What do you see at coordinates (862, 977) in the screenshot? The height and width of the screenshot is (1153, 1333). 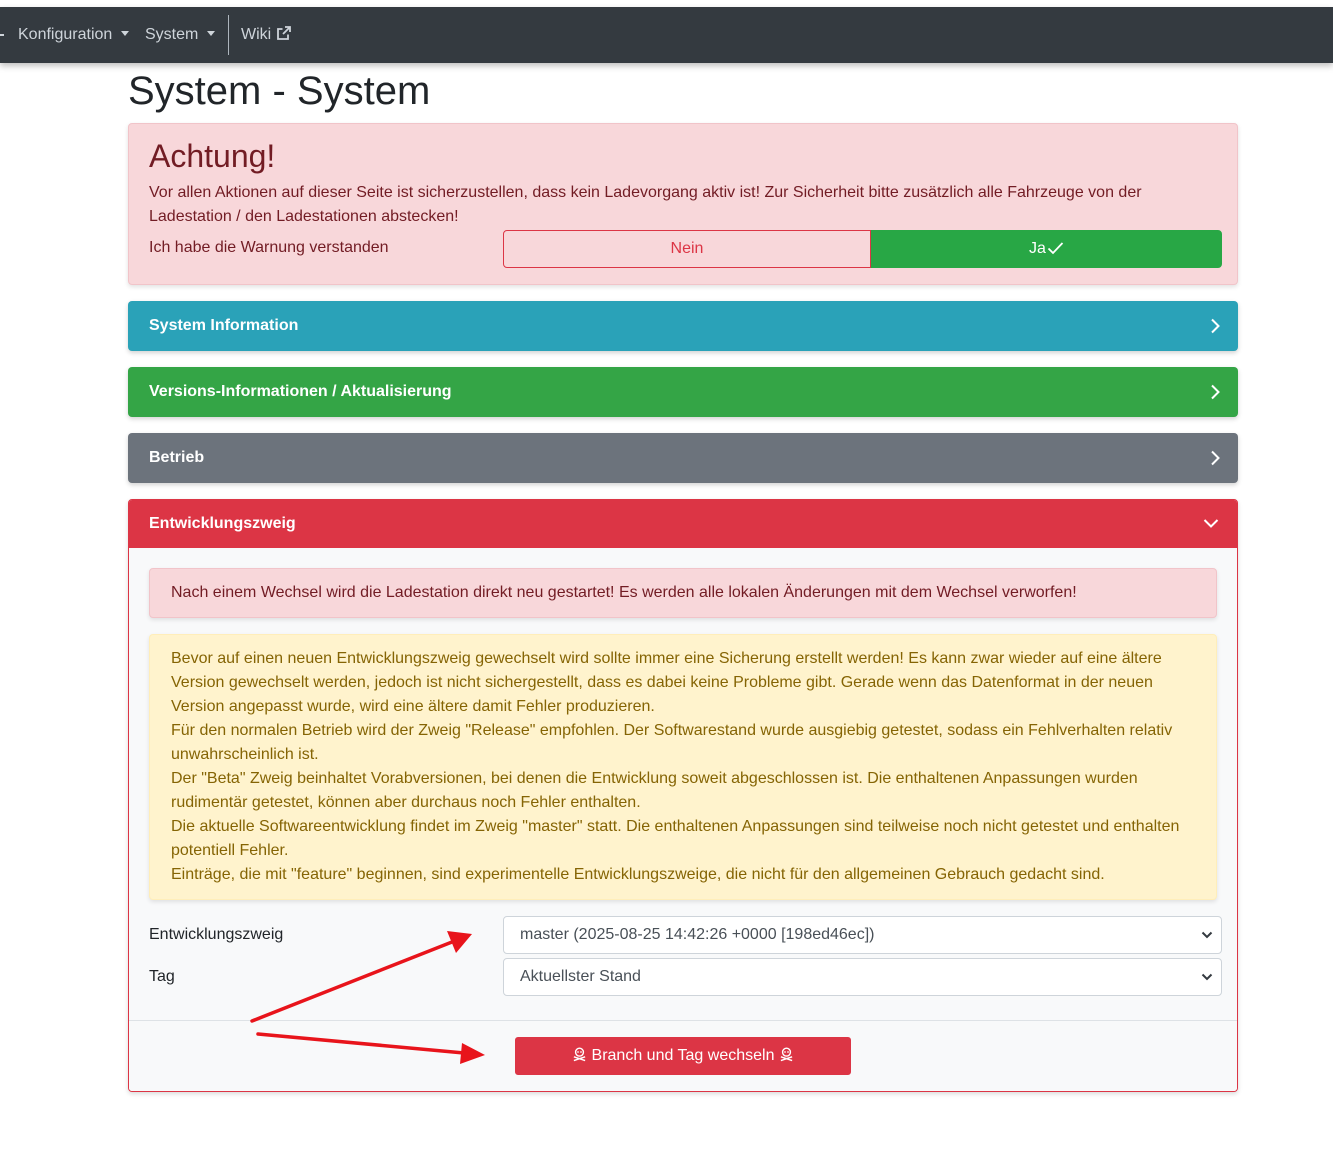 I see `tag-select: Aktuellster Stand` at bounding box center [862, 977].